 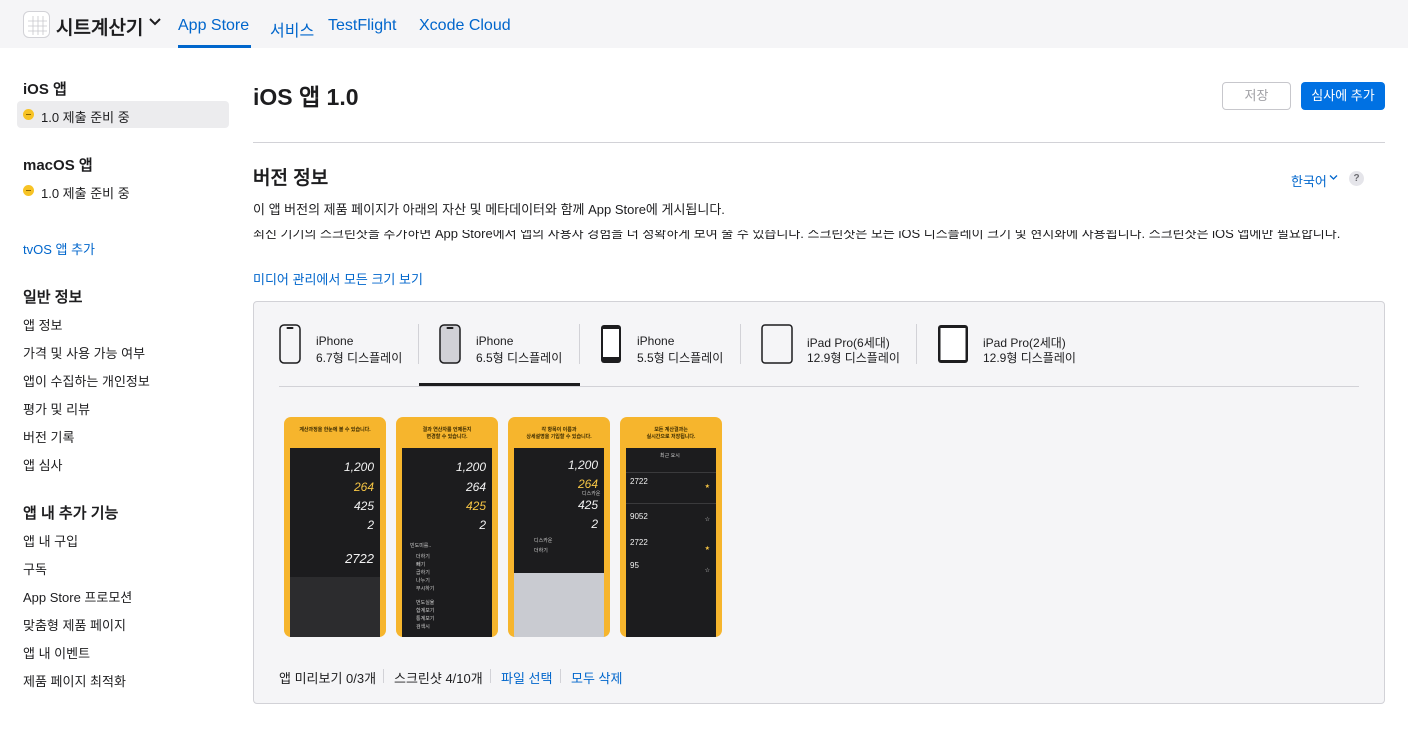 What do you see at coordinates (359, 358) in the screenshot?
I see `tab-sublabel: 6.7형 디스플레이` at bounding box center [359, 358].